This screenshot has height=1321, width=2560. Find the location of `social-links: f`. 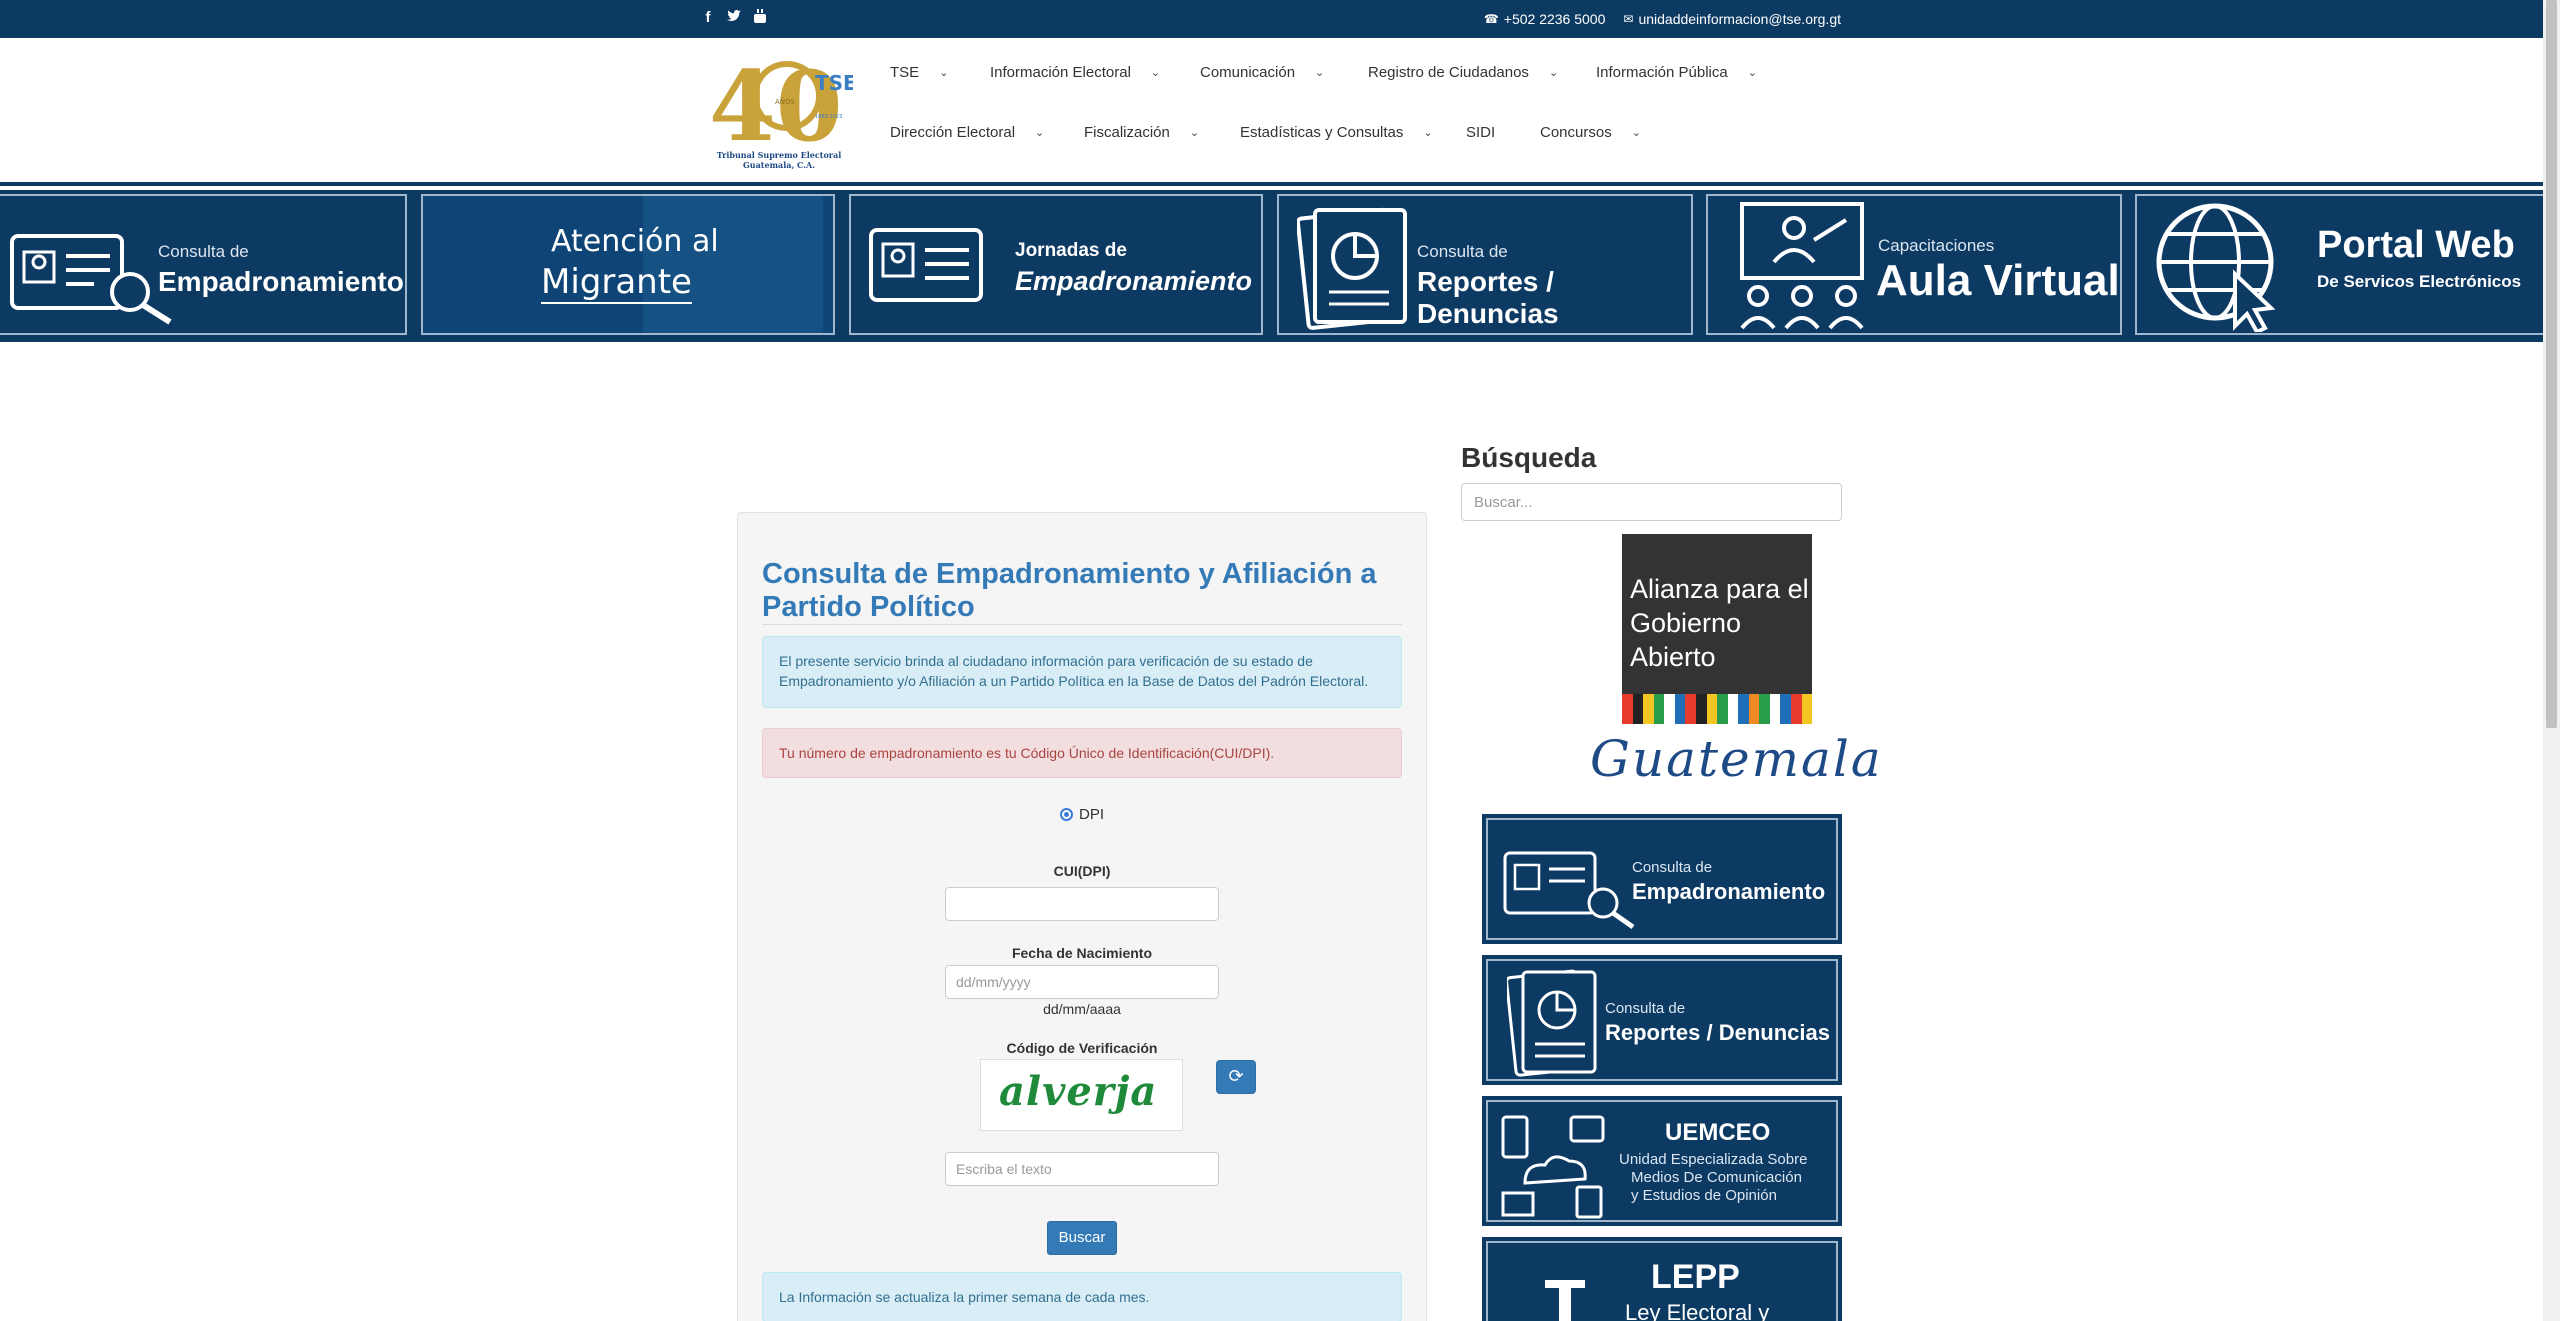

social-links: f is located at coordinates (734, 18).